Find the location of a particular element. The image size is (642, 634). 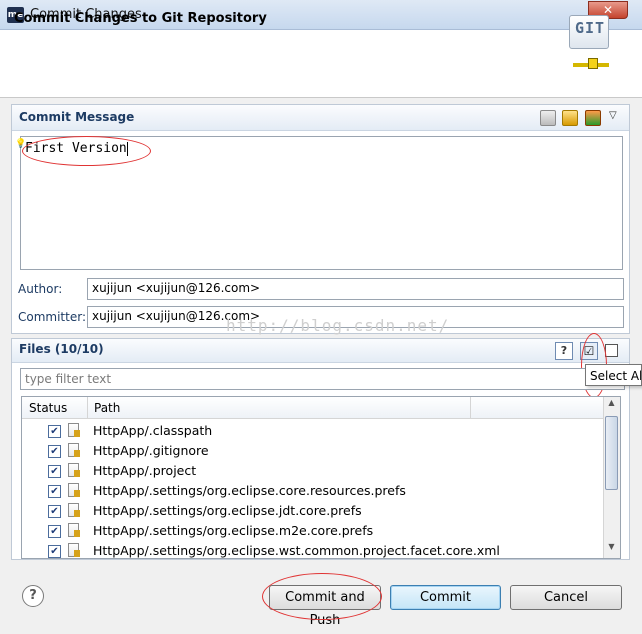

author-field: xujijun <xujijun@126.com> is located at coordinates (355, 289).